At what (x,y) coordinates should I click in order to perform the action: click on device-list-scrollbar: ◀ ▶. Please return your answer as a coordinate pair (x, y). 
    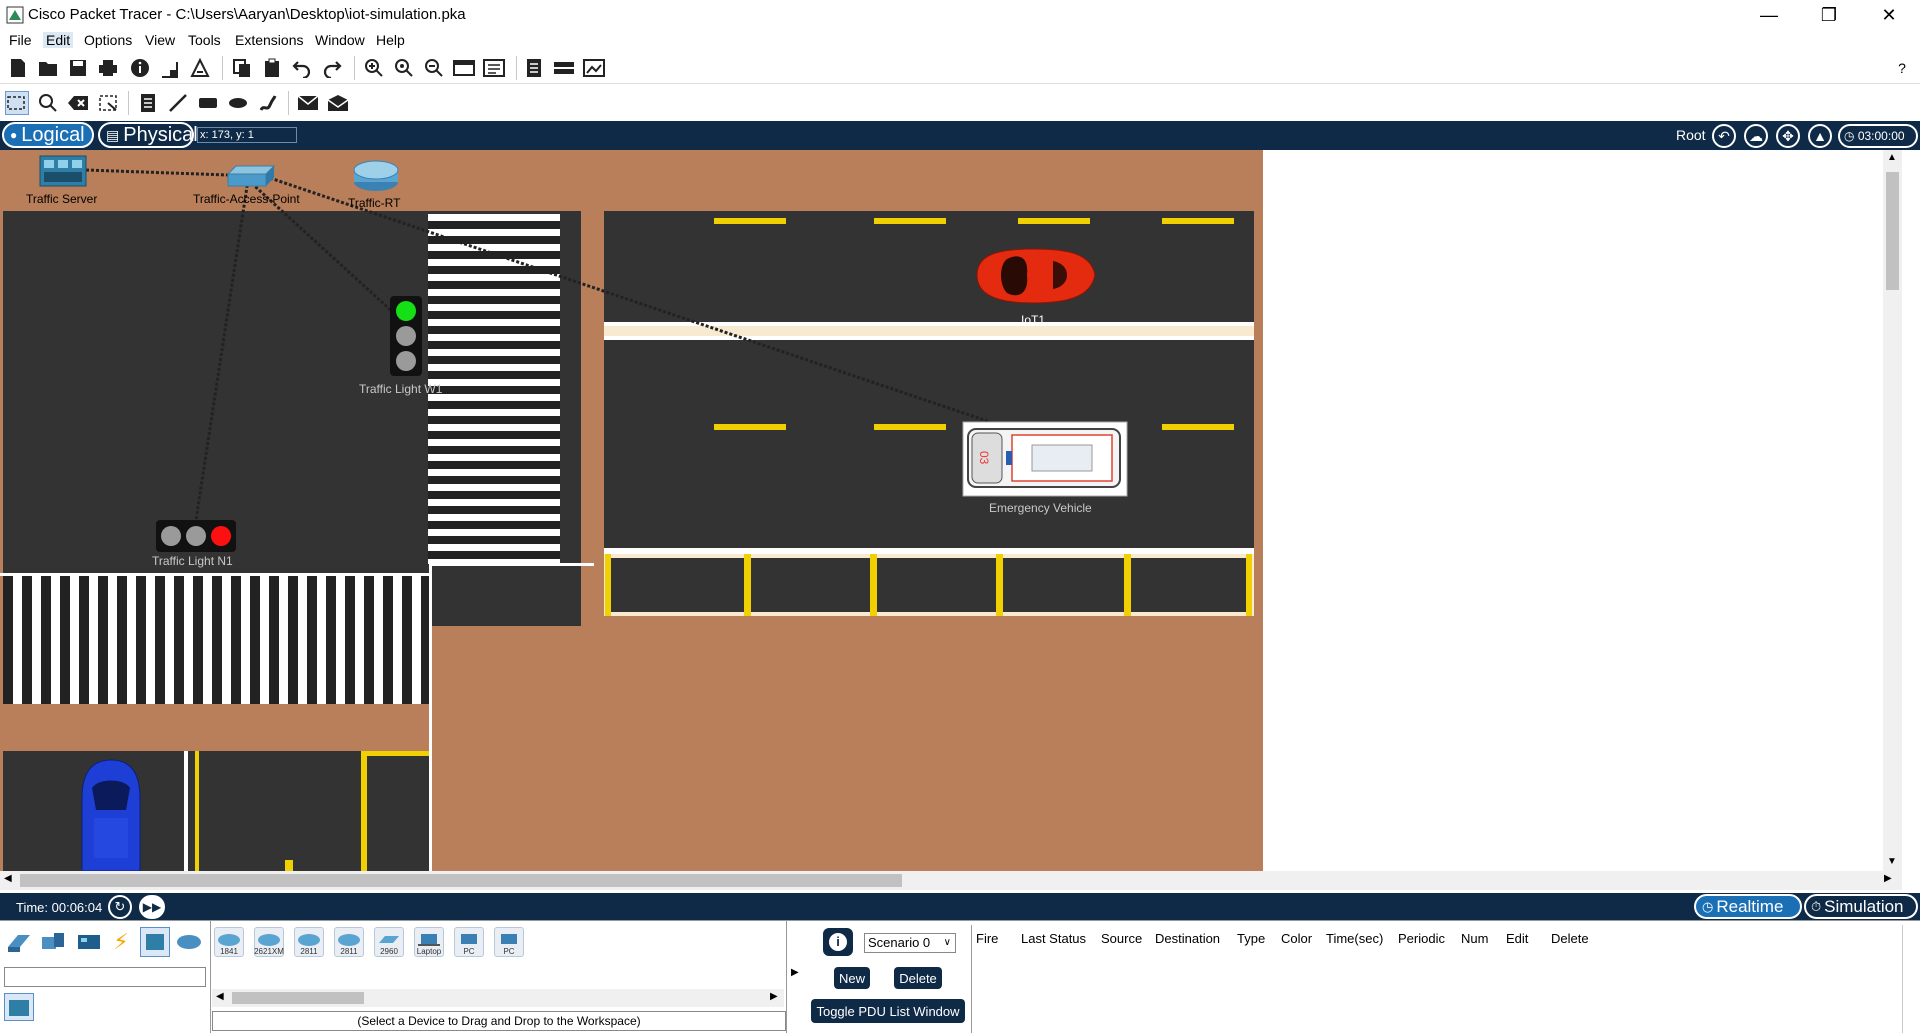
    Looking at the image, I should click on (498, 998).